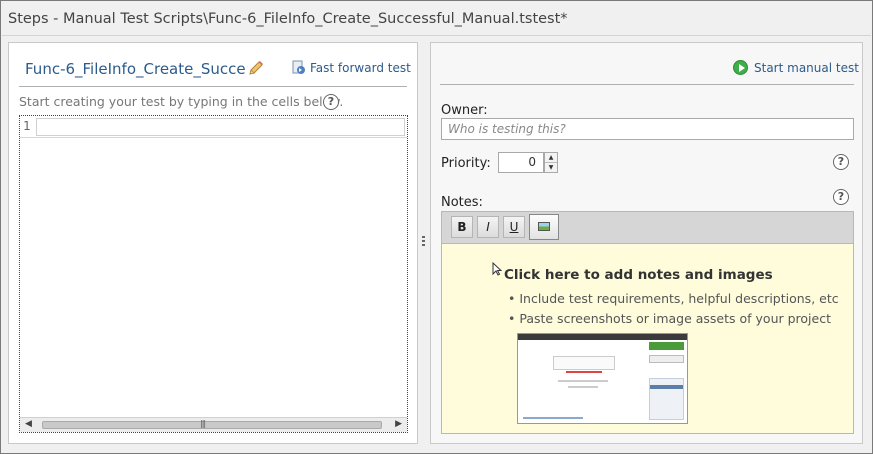 The image size is (873, 454). I want to click on priority-label: Priority:, so click(466, 163).